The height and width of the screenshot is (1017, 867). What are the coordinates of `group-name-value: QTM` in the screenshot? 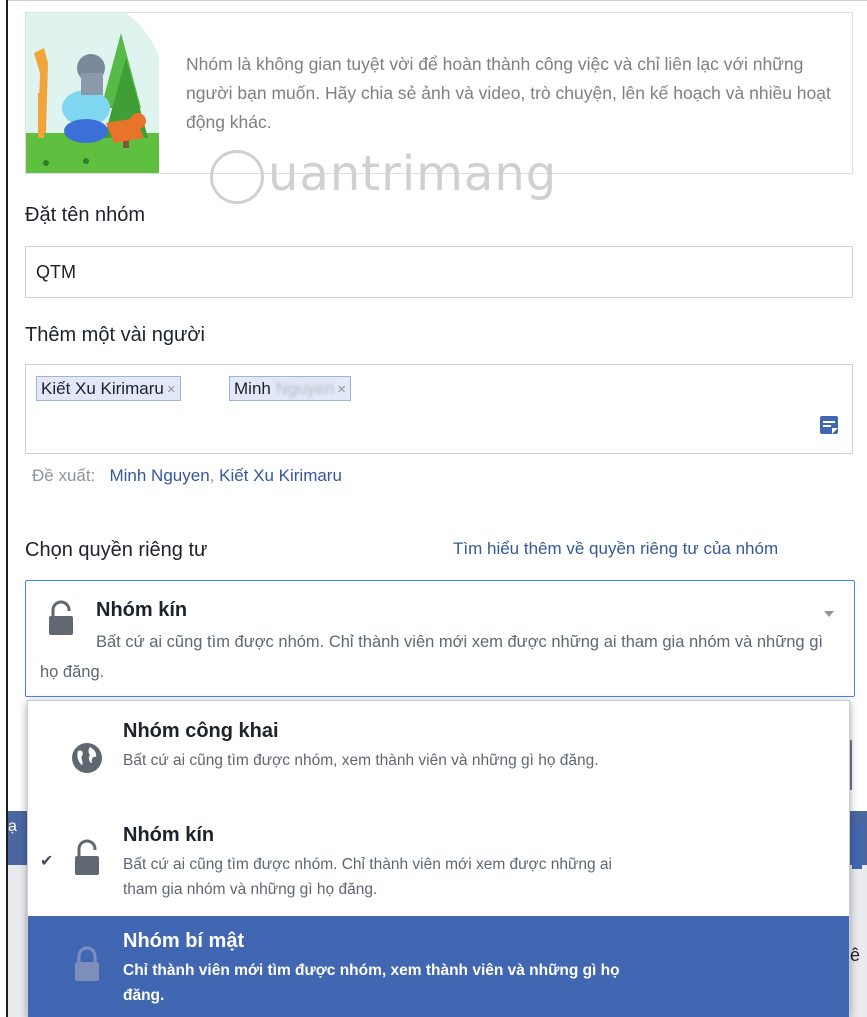 It's located at (56, 272).